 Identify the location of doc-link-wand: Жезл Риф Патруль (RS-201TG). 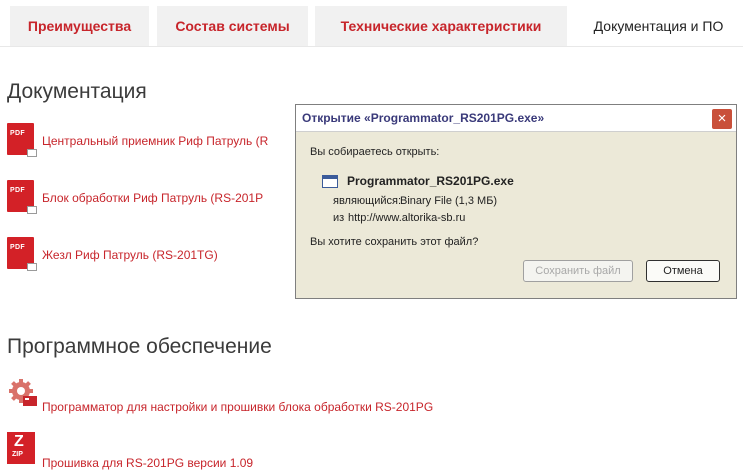
(130, 255).